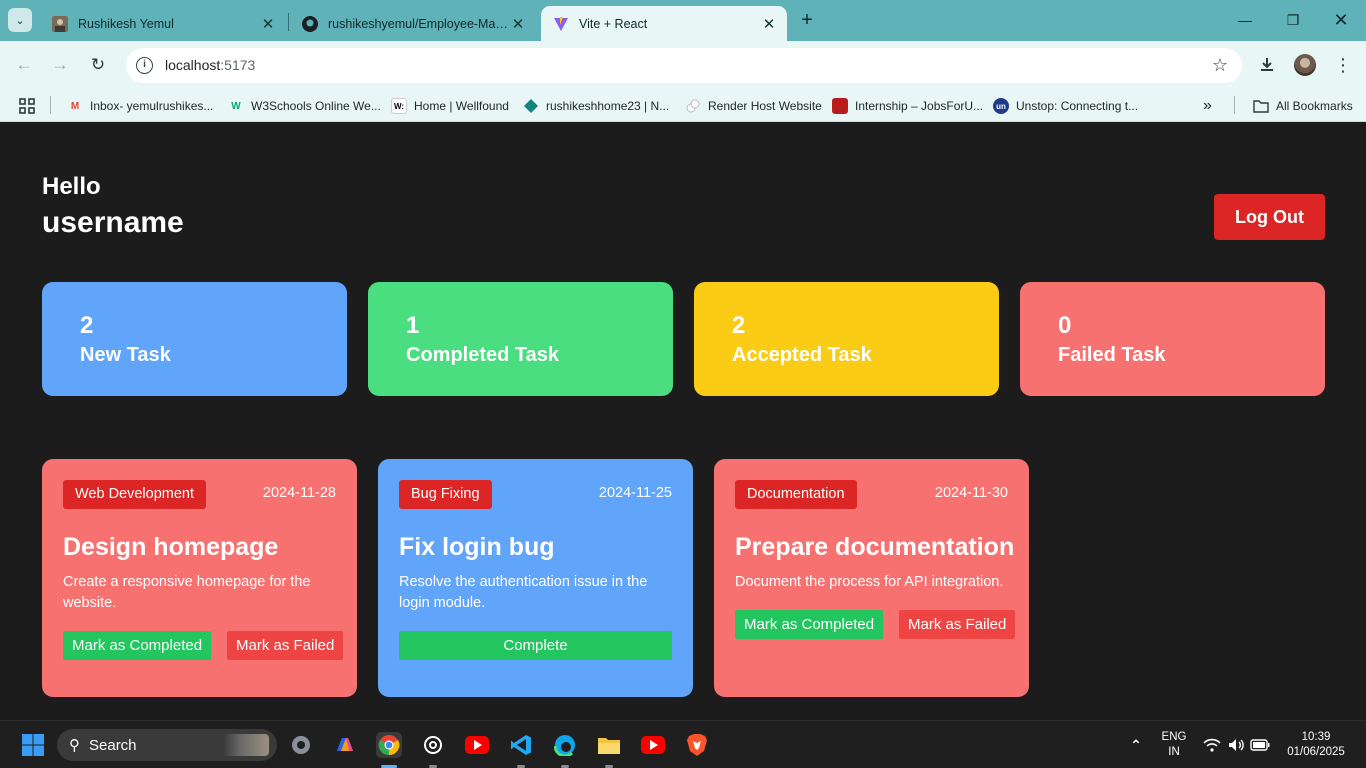 Image resolution: width=1366 pixels, height=768 pixels. Describe the element at coordinates (477, 547) in the screenshot. I see `task-title: Fix login bug` at that location.